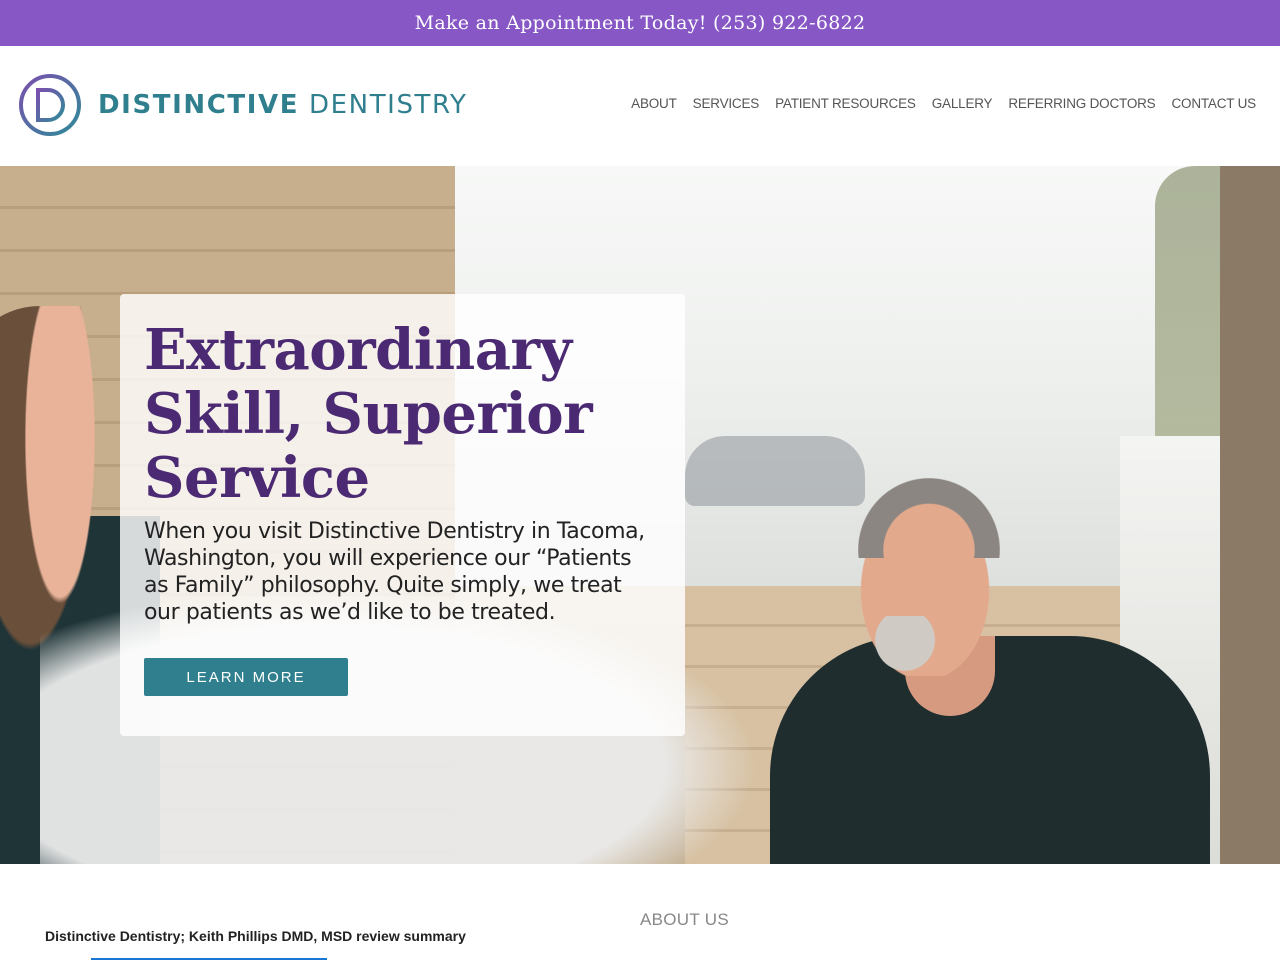  I want to click on nav-services: SERVICES, so click(726, 103).